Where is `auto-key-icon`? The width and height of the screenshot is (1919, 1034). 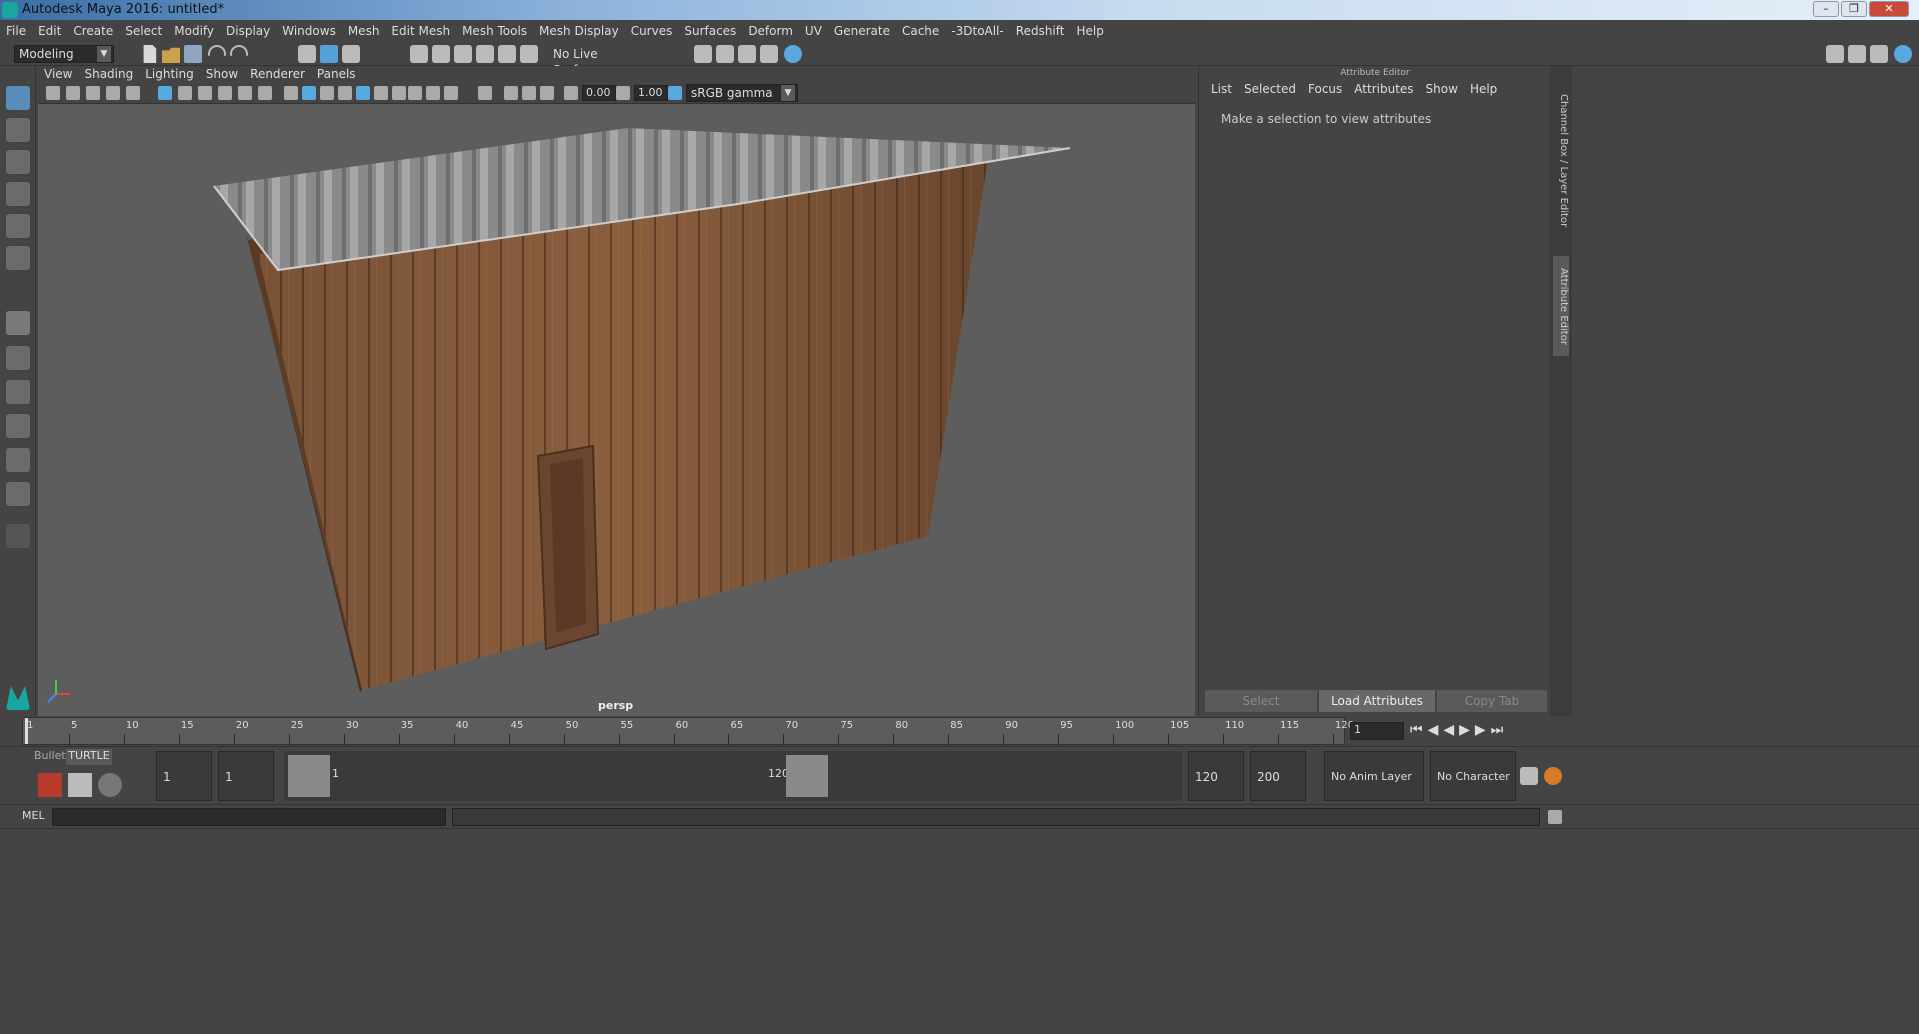 auto-key-icon is located at coordinates (1529, 776).